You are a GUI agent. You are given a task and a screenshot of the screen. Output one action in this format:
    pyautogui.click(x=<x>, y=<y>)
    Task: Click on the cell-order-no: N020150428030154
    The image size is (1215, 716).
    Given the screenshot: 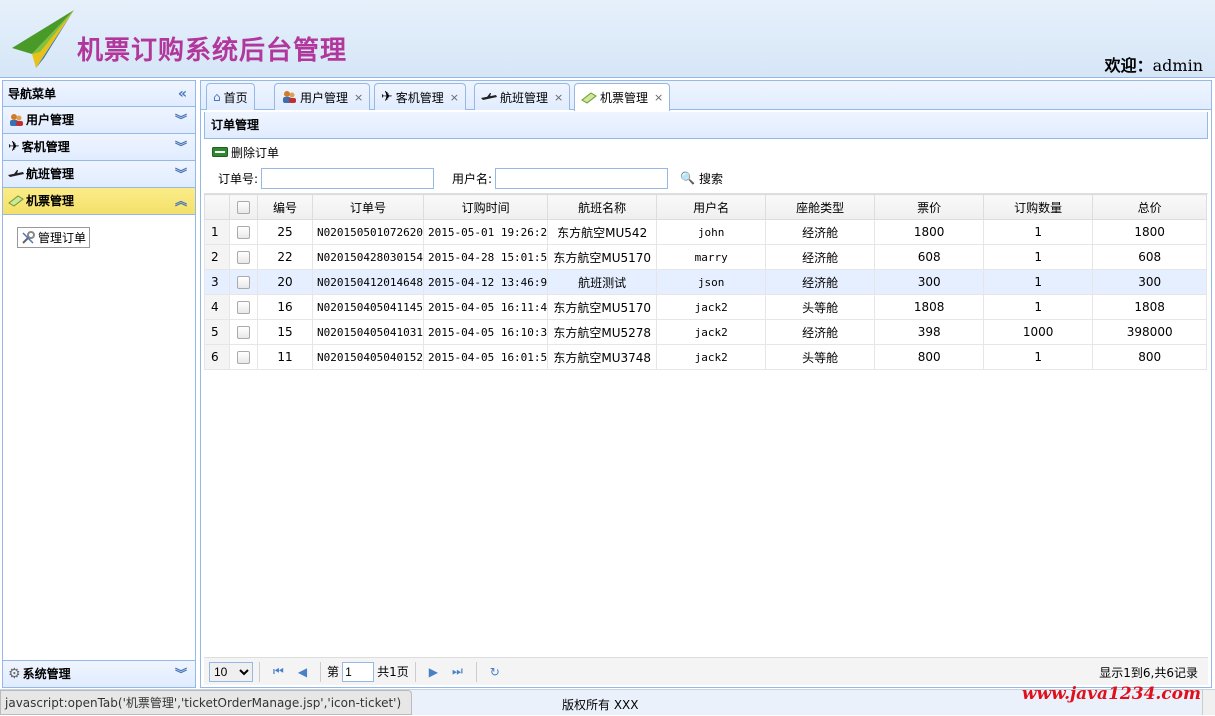 What is the action you would take?
    pyautogui.click(x=368, y=257)
    